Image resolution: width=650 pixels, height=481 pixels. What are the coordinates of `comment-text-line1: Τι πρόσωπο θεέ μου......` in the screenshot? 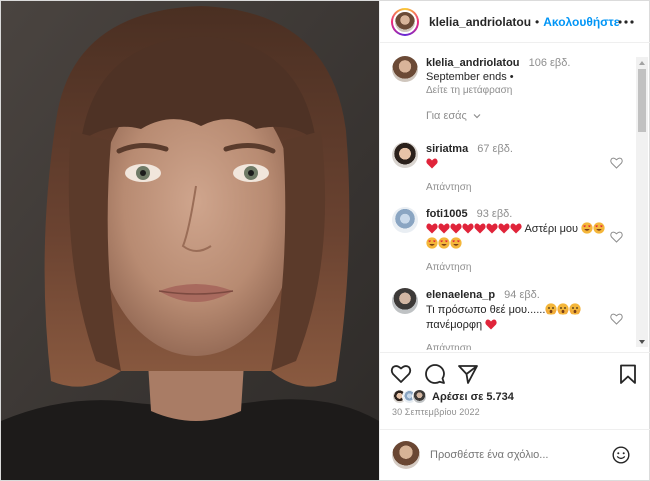 It's located at (486, 310).